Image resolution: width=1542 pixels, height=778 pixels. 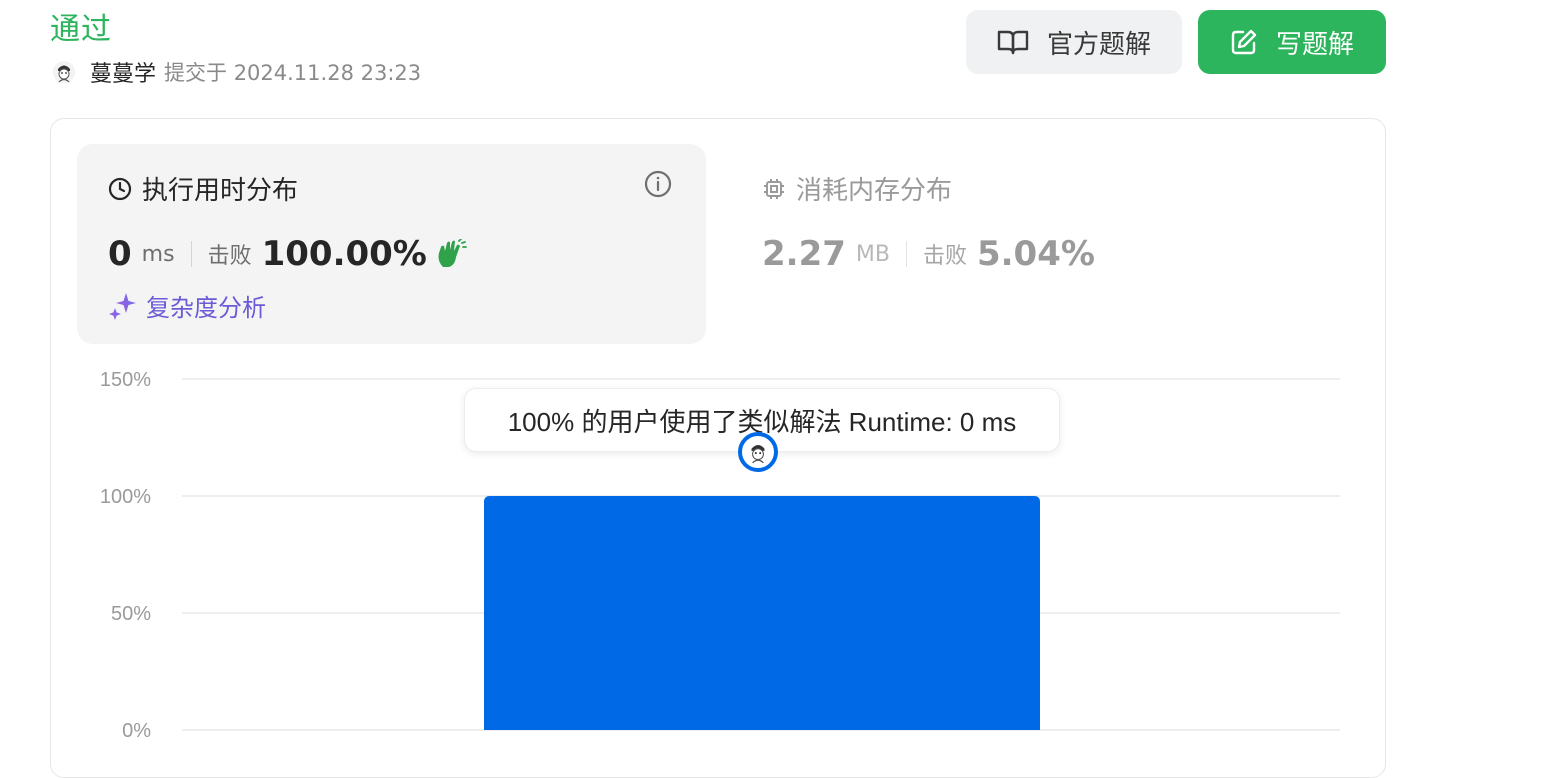 I want to click on complexity-analysis-link: 复杂度分析, so click(x=187, y=305).